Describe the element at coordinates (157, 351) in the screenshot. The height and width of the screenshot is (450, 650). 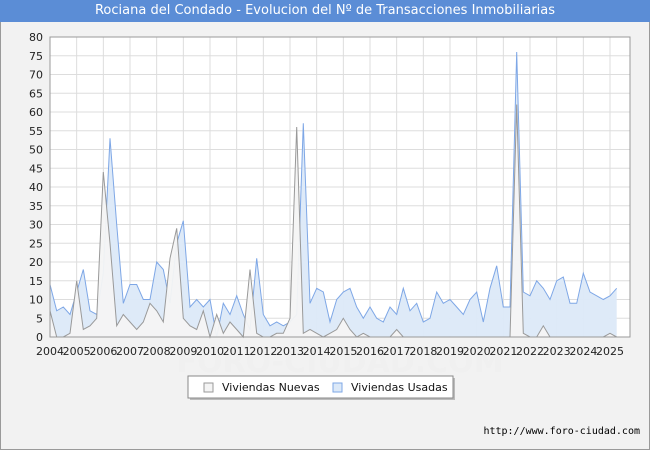
I see `x-tick-label: 2008` at that location.